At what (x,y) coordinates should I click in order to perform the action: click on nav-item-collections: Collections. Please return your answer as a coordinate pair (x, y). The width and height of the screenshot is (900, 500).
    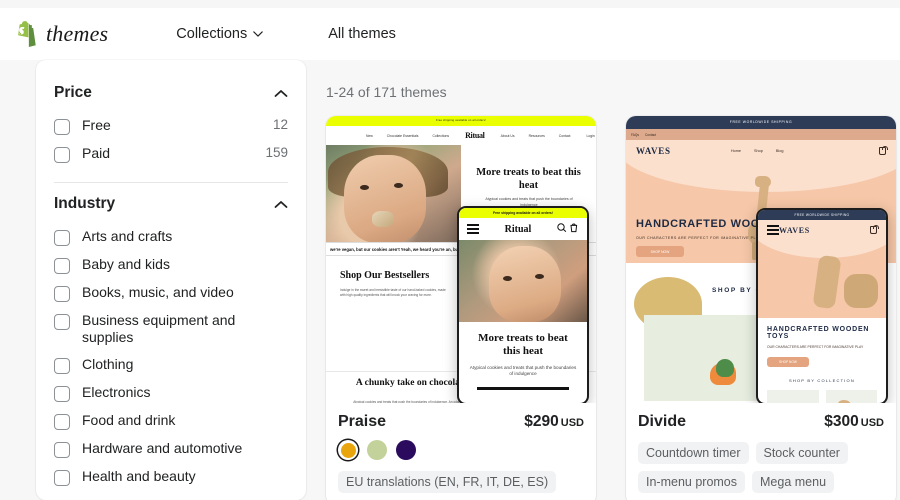
    Looking at the image, I should click on (219, 34).